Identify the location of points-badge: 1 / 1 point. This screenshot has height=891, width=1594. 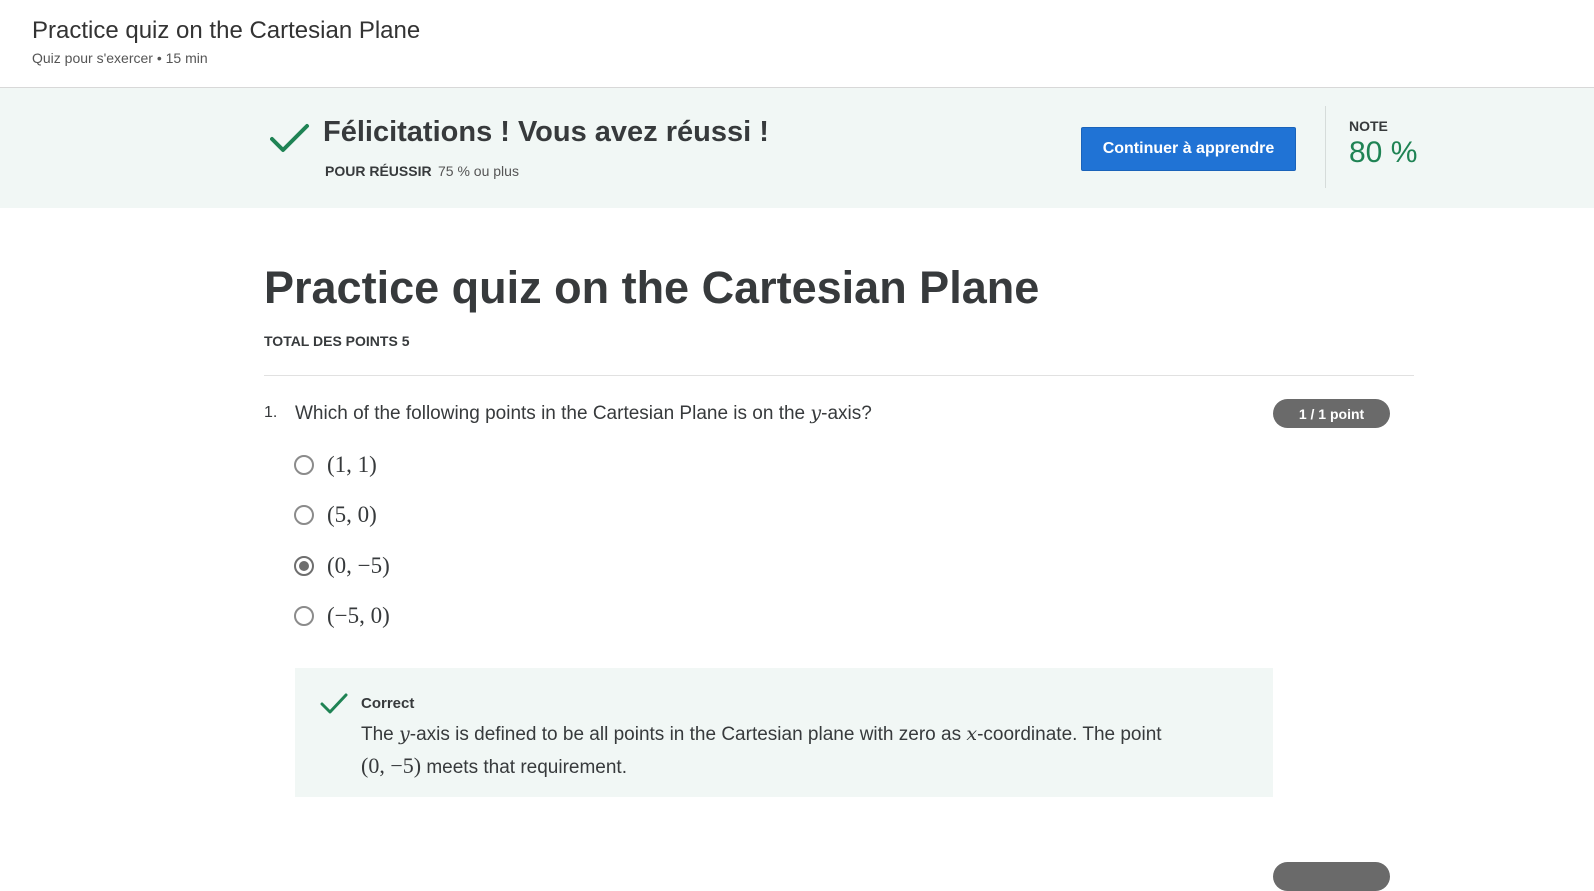
(1331, 413).